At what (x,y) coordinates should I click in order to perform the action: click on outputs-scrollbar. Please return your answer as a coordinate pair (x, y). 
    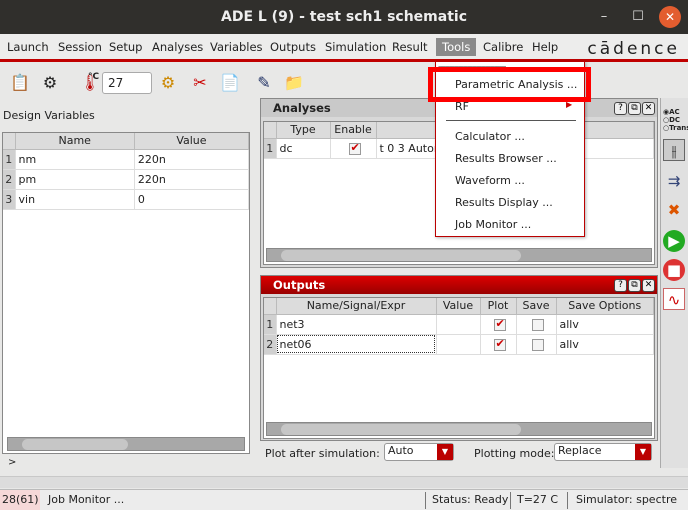
    Looking at the image, I should click on (459, 429).